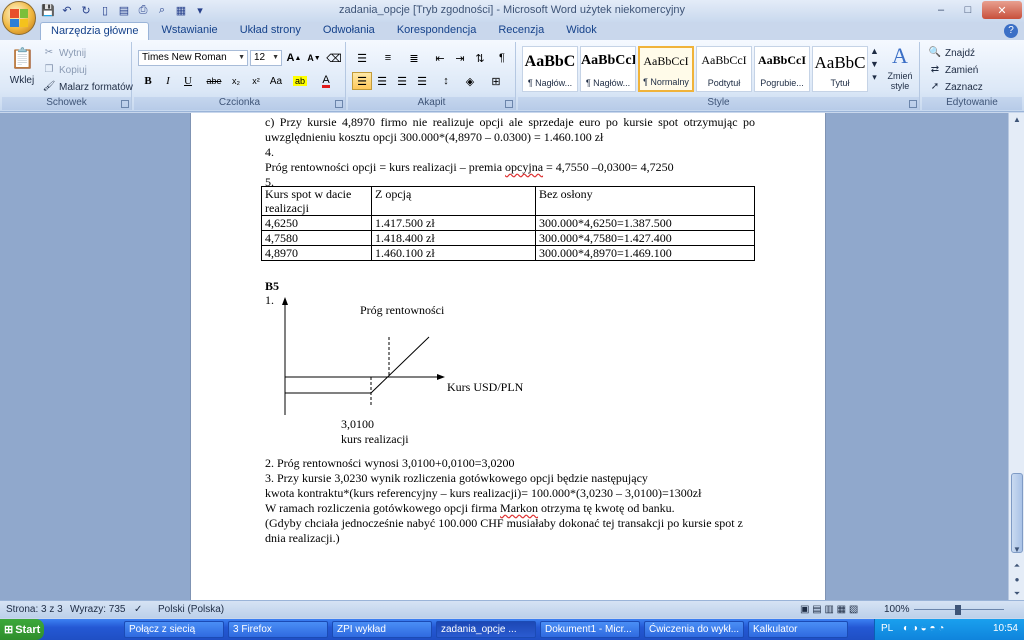  I want to click on input-language: PL, so click(887, 628).